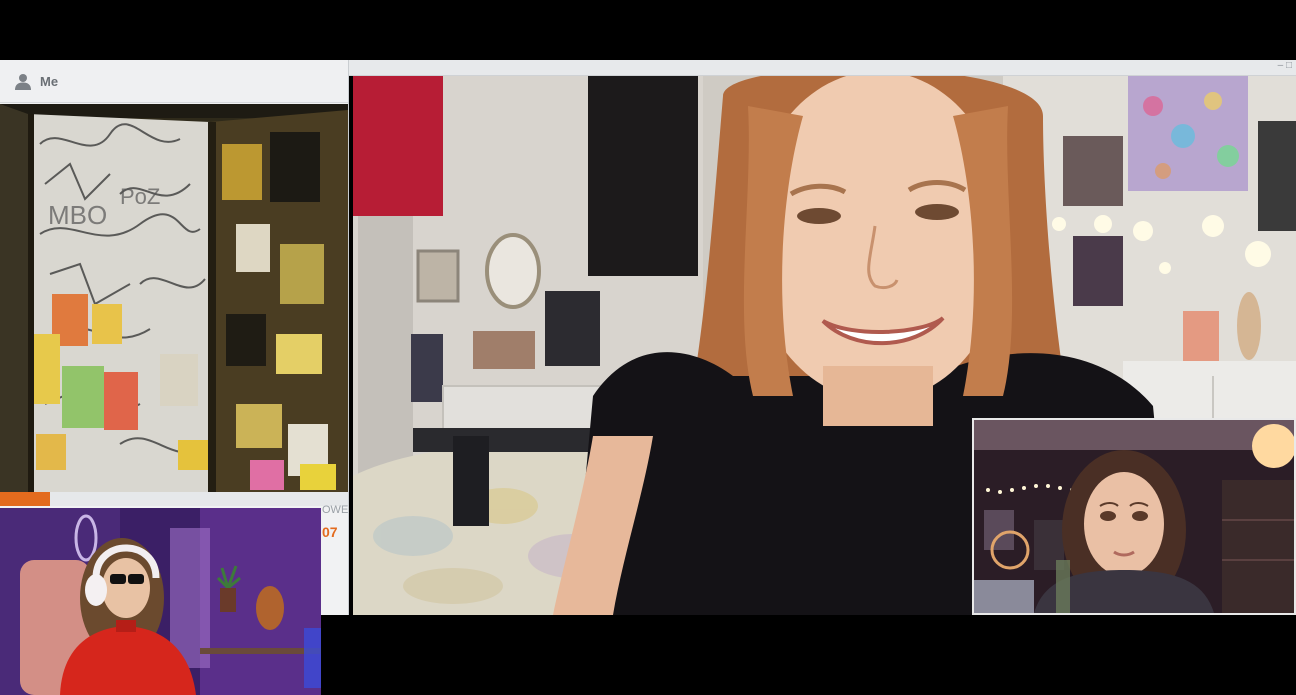 Image resolution: width=1296 pixels, height=695 pixels. Describe the element at coordinates (49, 81) in the screenshot. I see `self-view-label: Me` at that location.